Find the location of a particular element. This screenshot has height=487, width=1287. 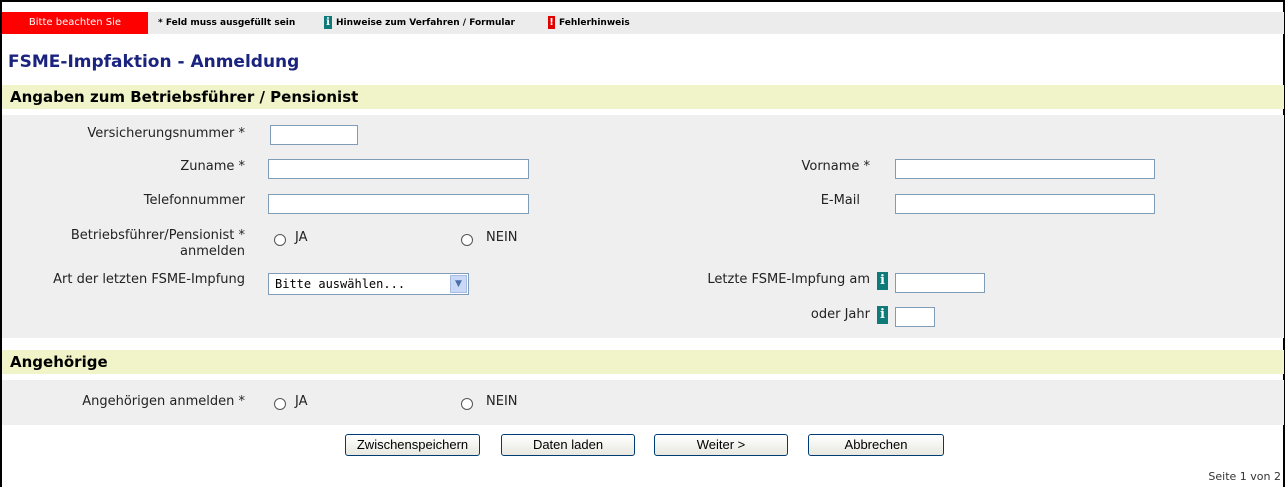

betriebsfuehrer-ja-label: JA is located at coordinates (301, 237).